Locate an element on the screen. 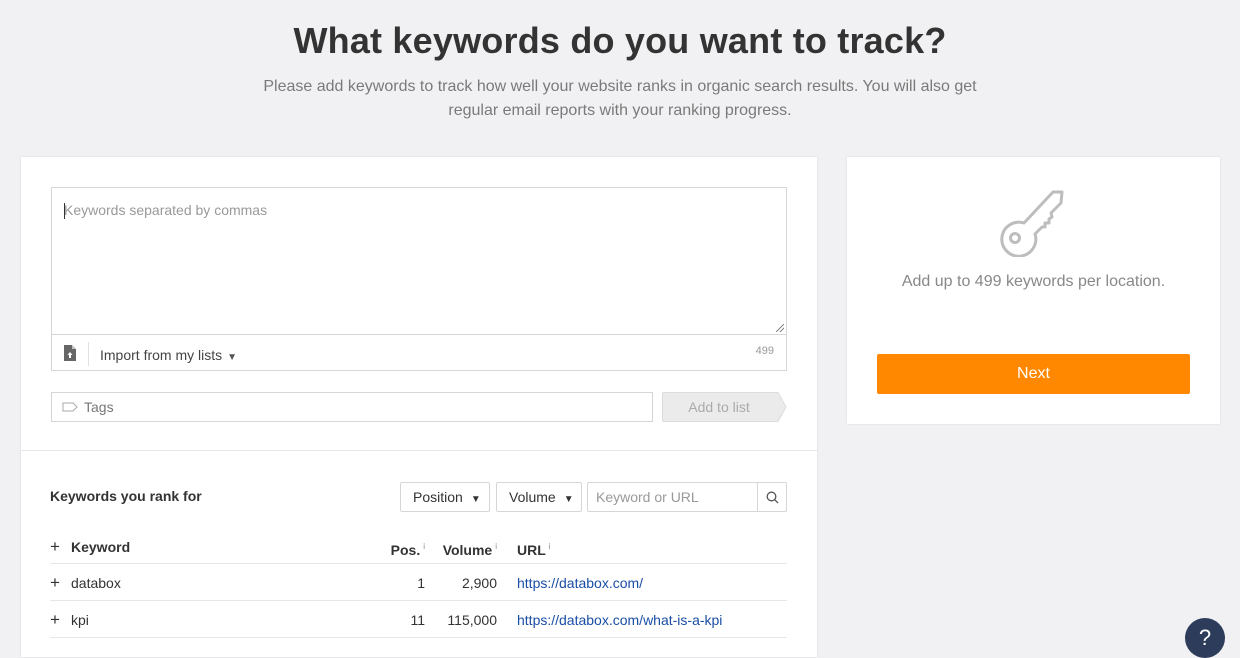 The height and width of the screenshot is (658, 1240). position-cell: 11 is located at coordinates (417, 620).